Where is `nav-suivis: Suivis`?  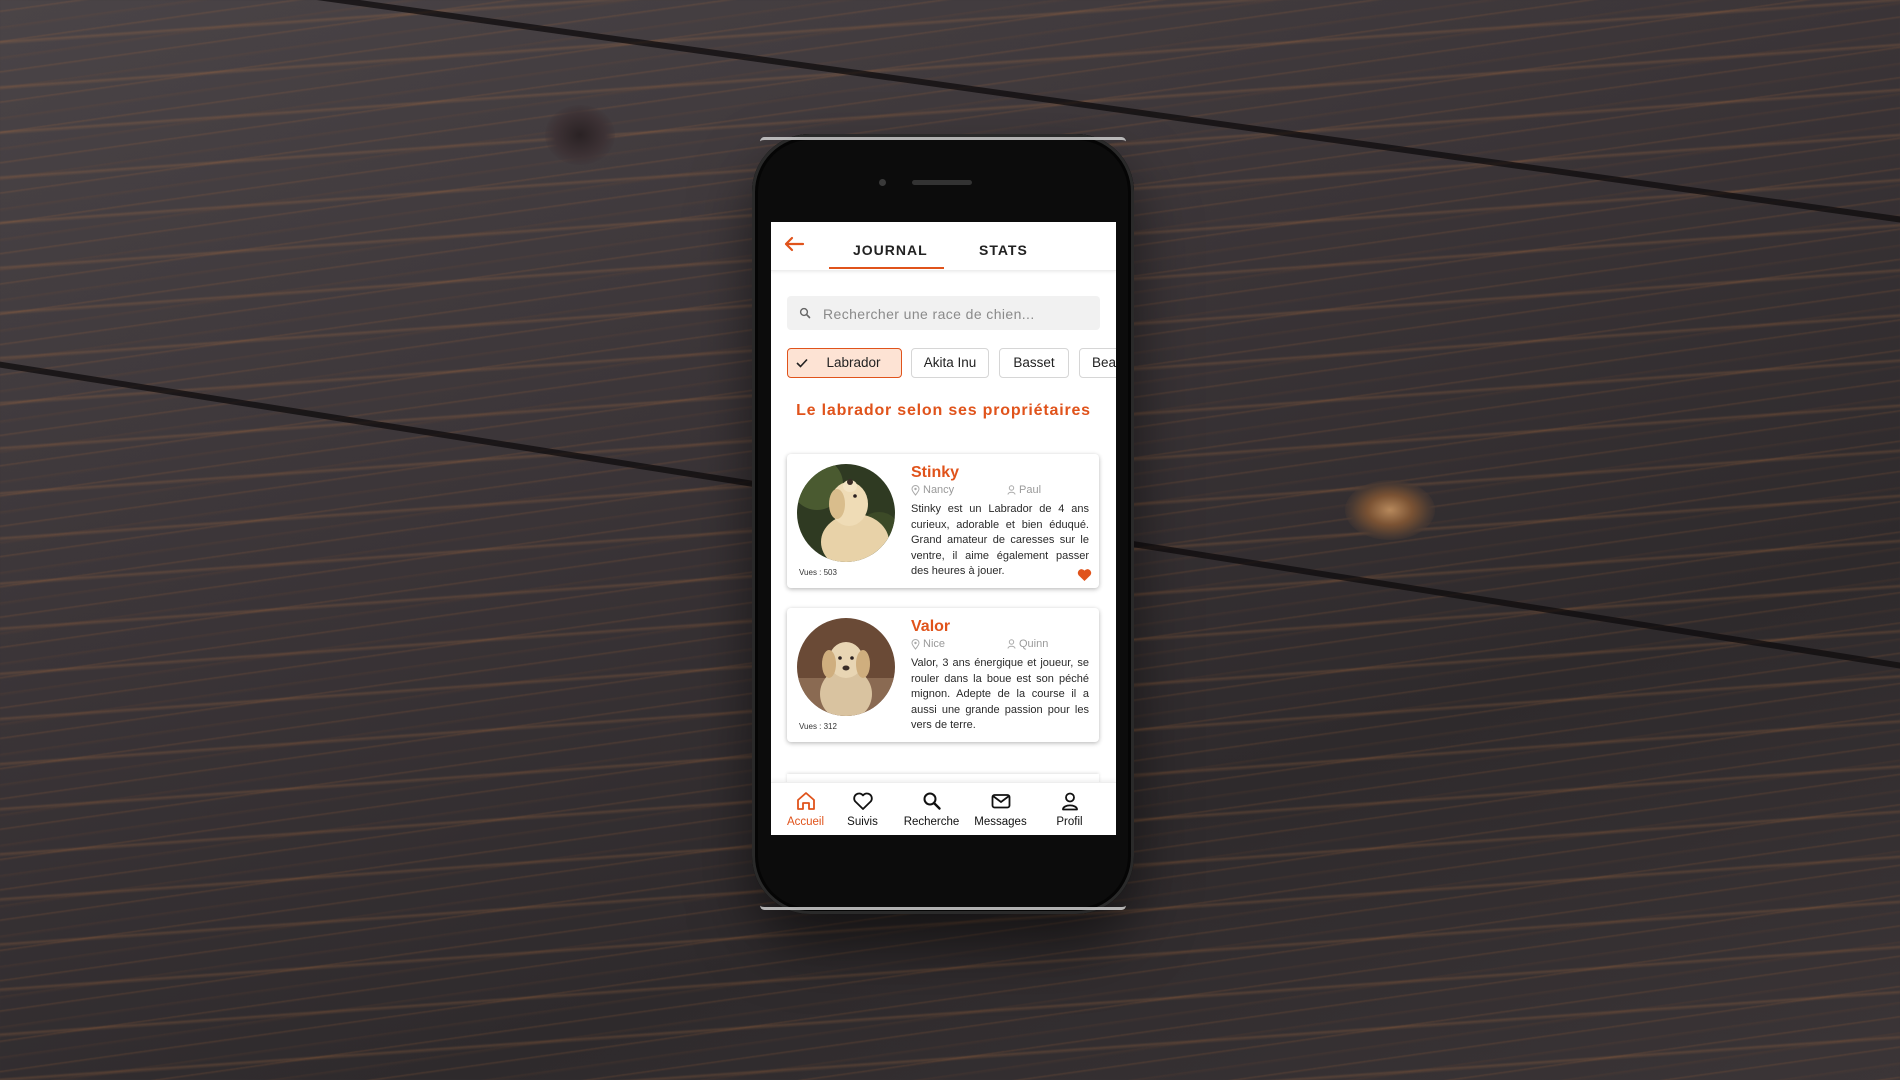
nav-suivis: Suivis is located at coordinates (862, 809).